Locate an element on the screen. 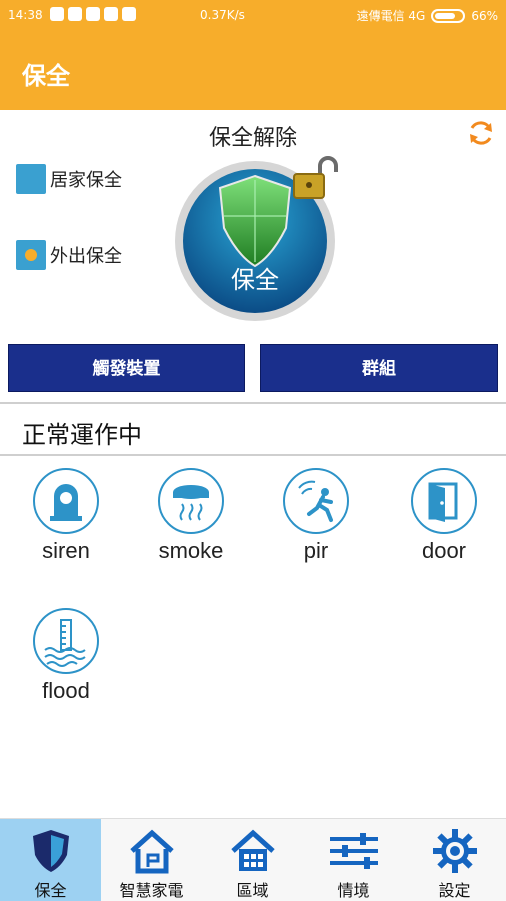 The image size is (506, 901). tab-security: 保全 is located at coordinates (50, 860).